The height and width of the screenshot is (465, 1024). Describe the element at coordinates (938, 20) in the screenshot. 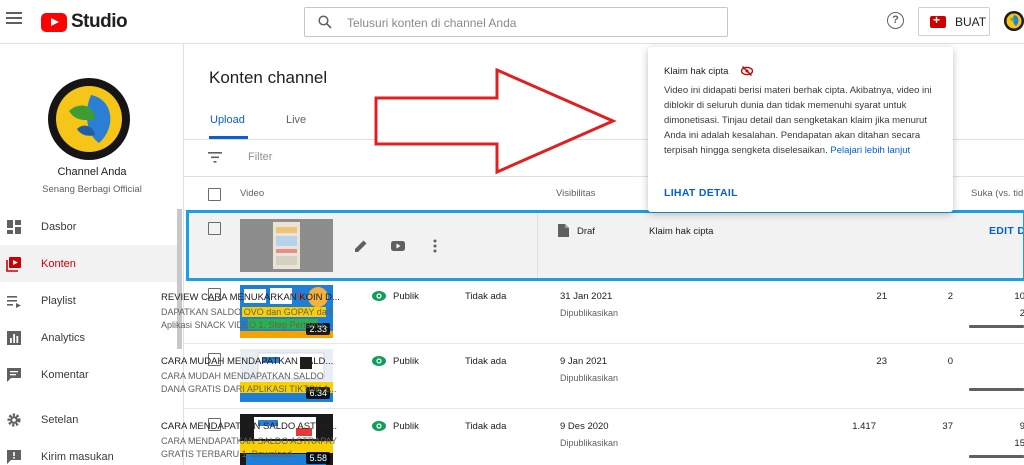

I see `create-video-icon` at that location.